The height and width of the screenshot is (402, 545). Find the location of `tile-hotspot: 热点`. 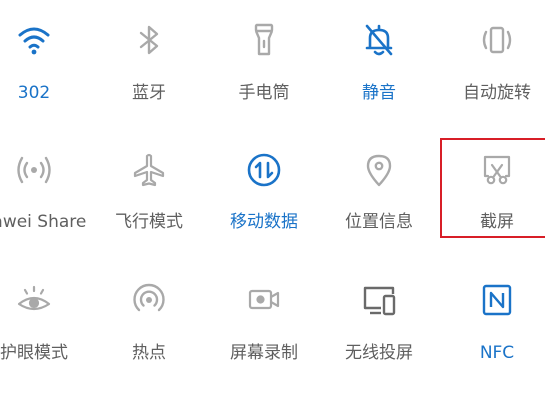

tile-hotspot: 热点 is located at coordinates (149, 332).